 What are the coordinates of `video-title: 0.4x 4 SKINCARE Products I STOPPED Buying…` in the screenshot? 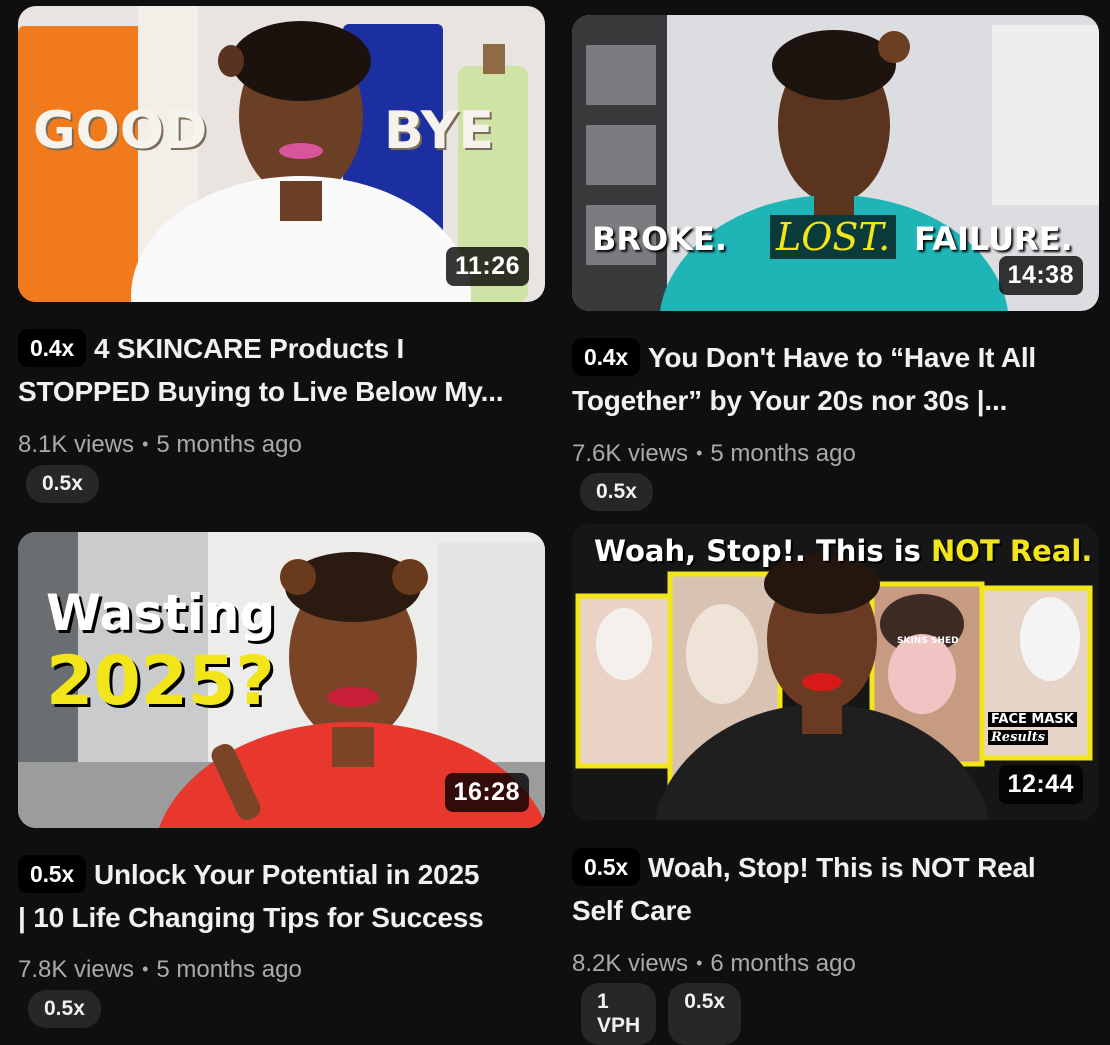 It's located at (273, 370).